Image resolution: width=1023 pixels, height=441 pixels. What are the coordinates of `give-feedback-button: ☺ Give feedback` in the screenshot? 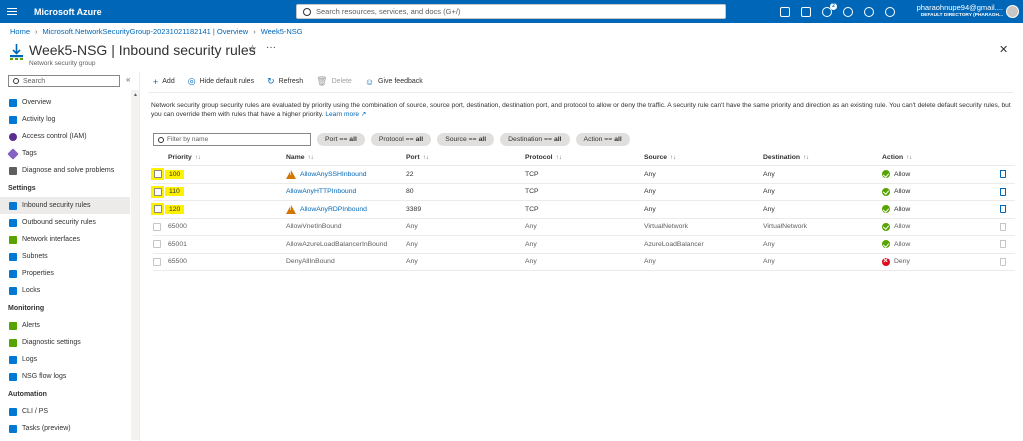 It's located at (394, 82).